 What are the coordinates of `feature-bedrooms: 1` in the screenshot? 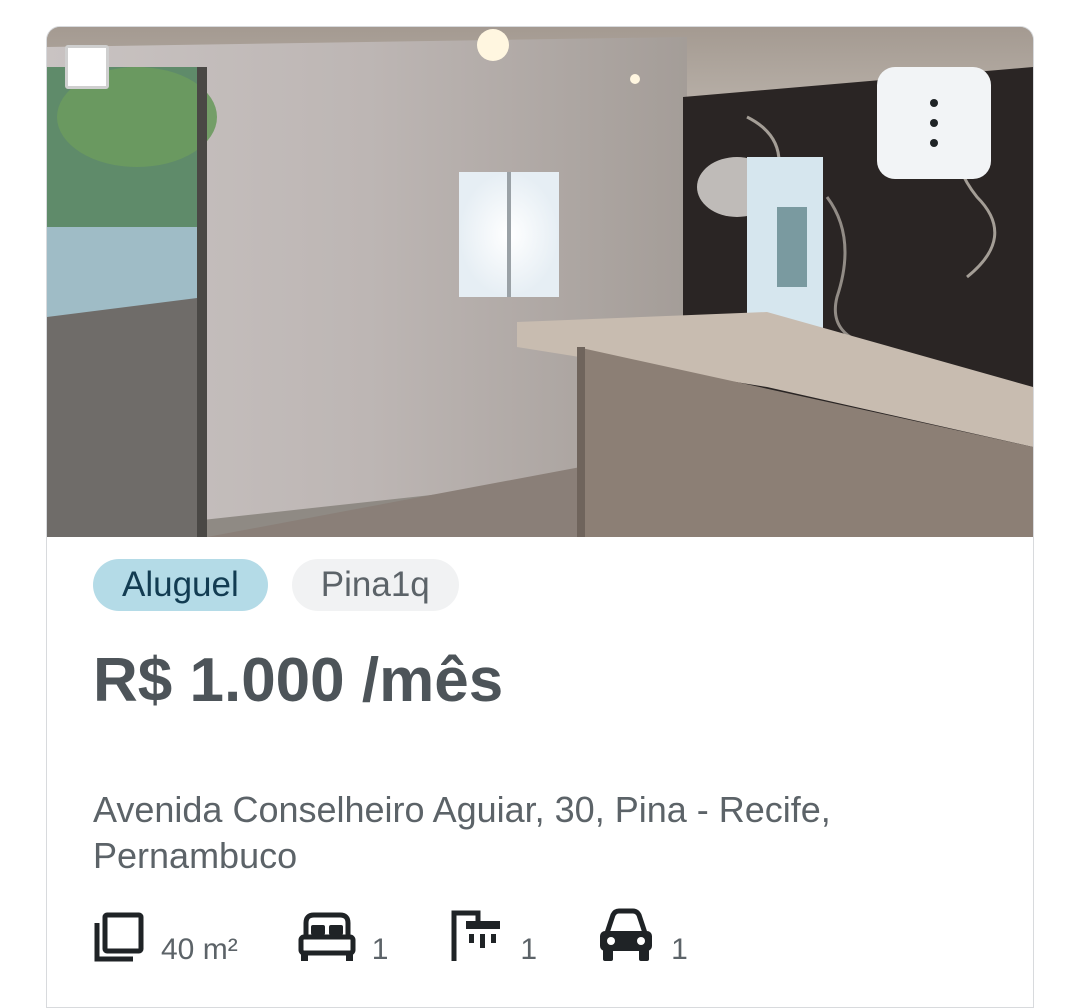 It's located at (343, 938).